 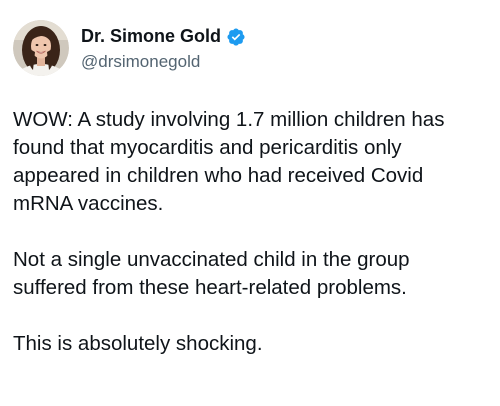 I want to click on verified-badge-icon, so click(x=236, y=37).